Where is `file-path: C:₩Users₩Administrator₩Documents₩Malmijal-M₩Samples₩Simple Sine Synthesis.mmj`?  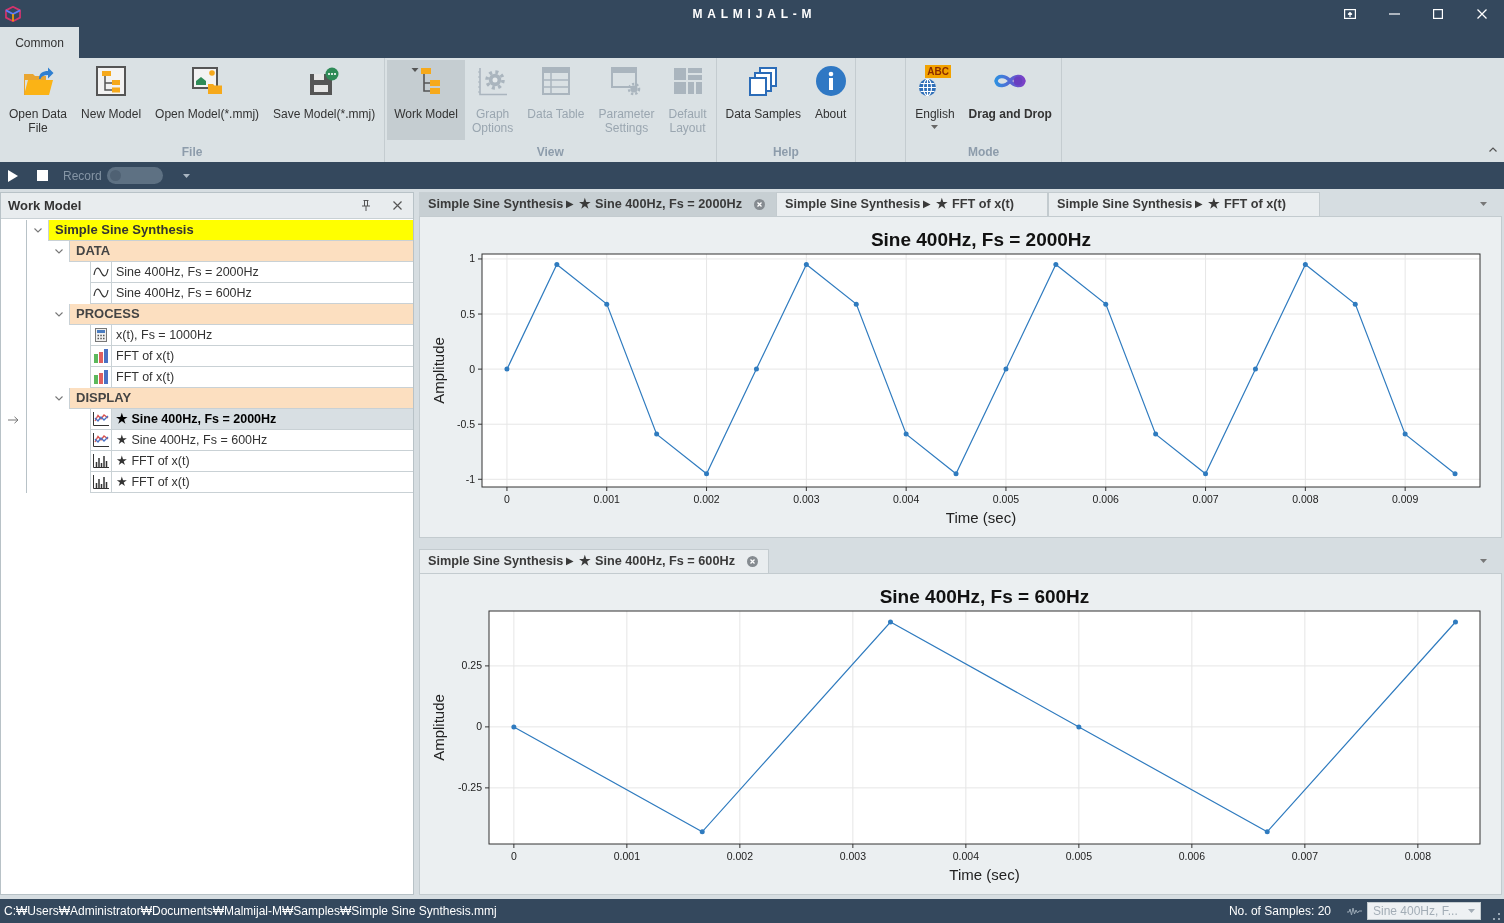 file-path: C:₩Users₩Administrator₩Documents₩Malmijal-M₩Samples₩Simple Sine Synthesis.mmj is located at coordinates (250, 911).